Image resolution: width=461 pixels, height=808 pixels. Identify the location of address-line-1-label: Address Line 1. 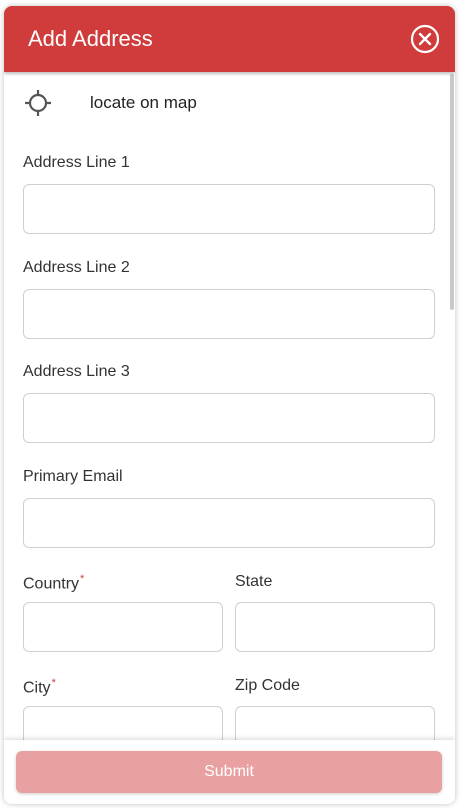
(76, 162).